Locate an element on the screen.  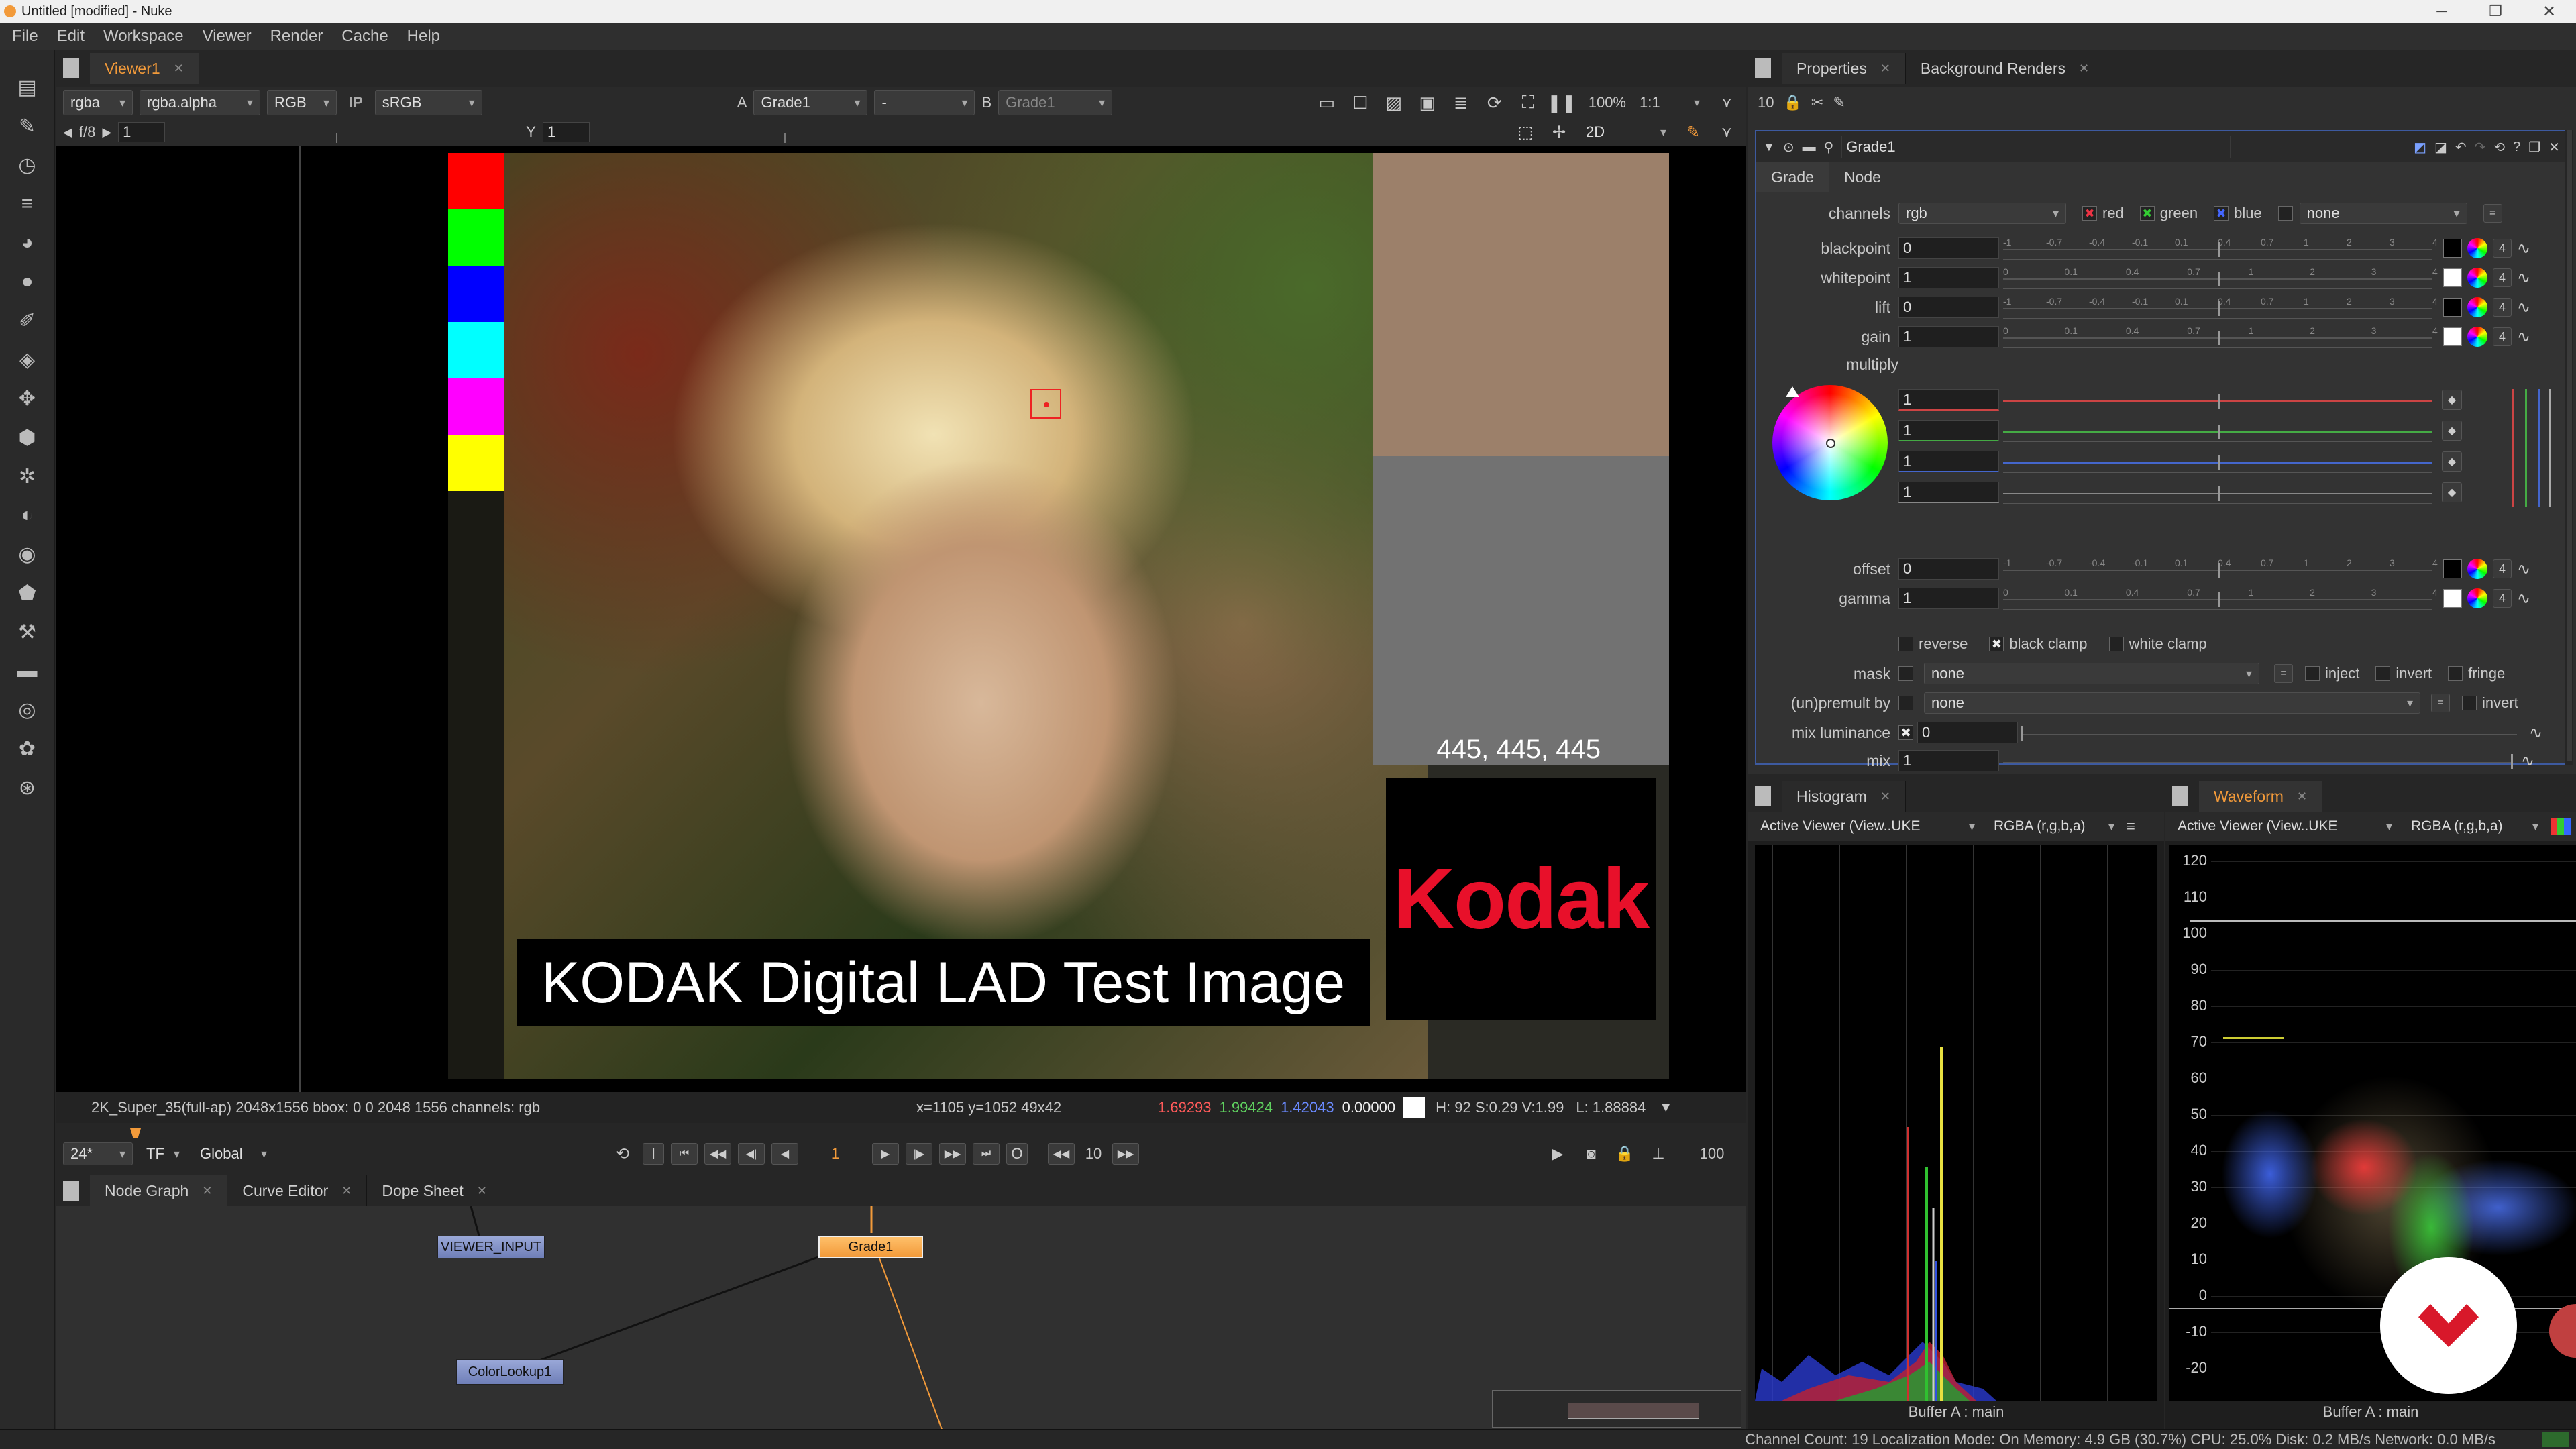
airtools-tool-icon: ✿ is located at coordinates (27, 748).